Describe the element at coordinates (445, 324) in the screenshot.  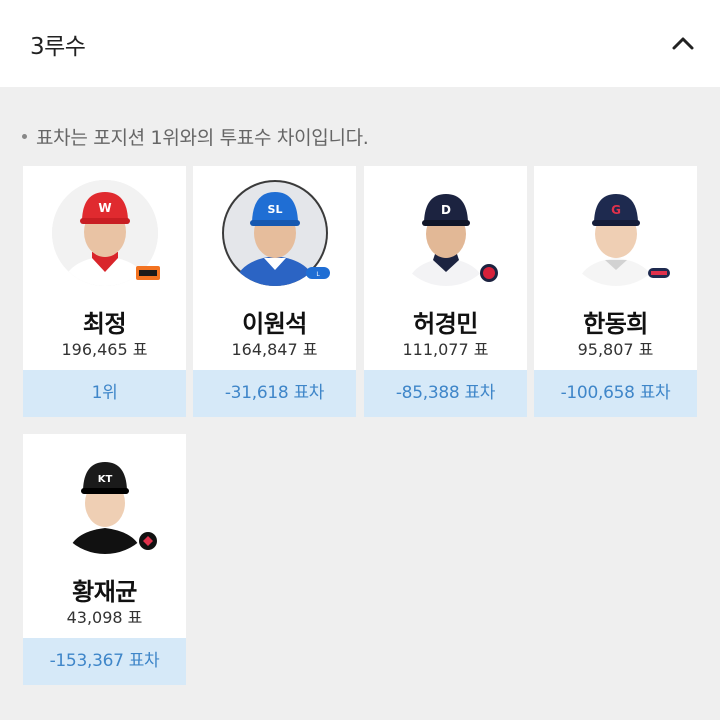
I see `player-name: 허경민` at that location.